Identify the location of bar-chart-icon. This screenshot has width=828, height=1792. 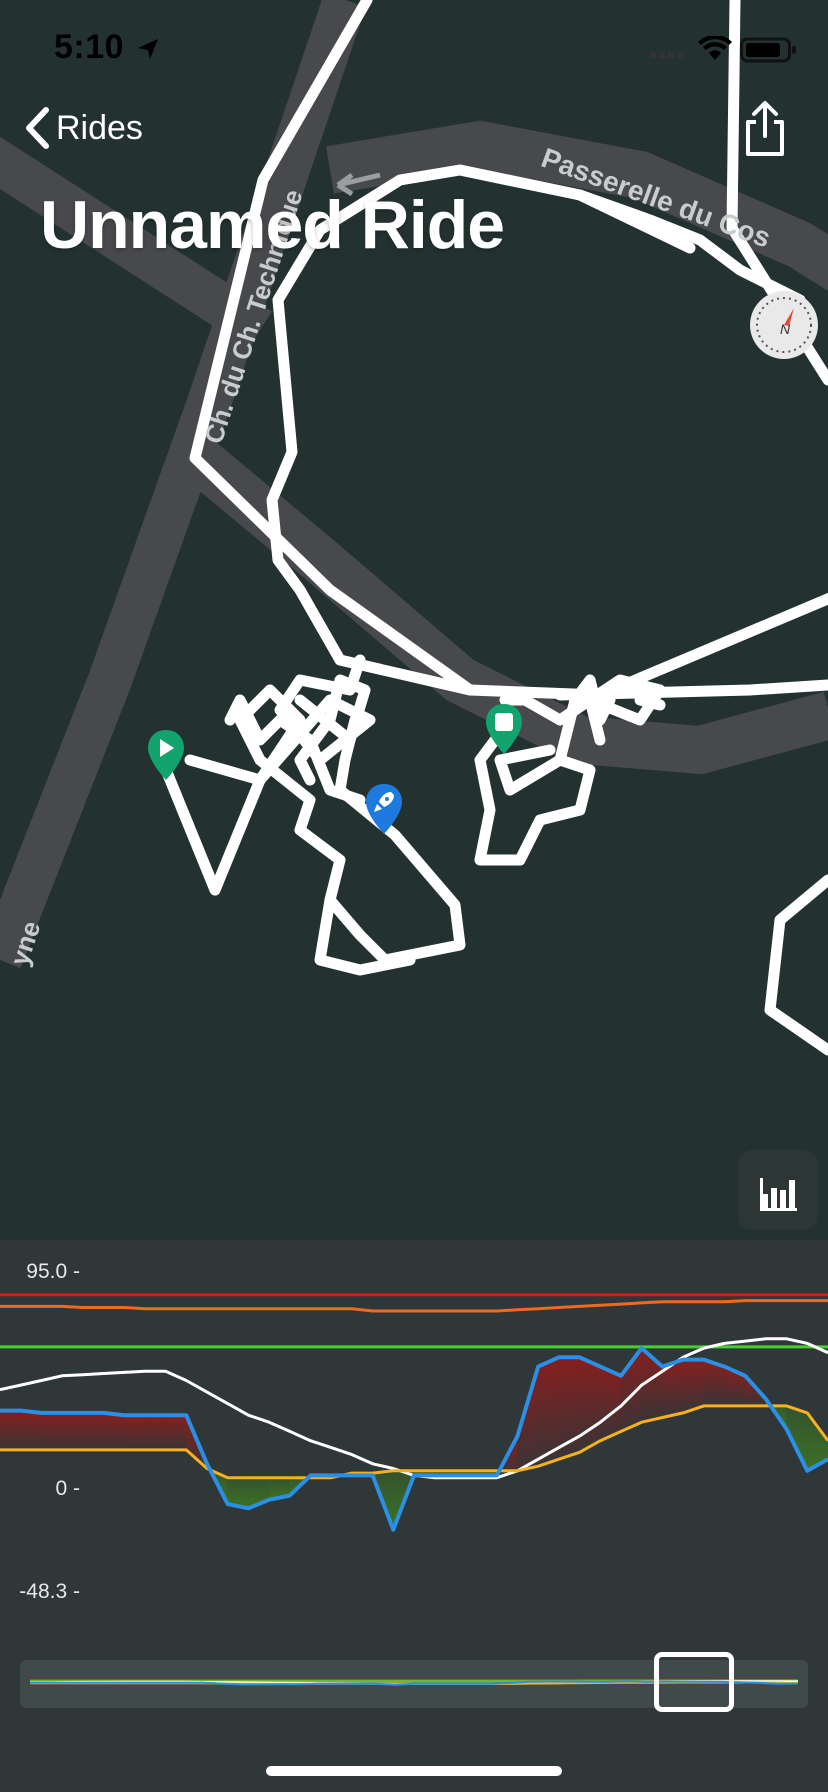
(778, 1194).